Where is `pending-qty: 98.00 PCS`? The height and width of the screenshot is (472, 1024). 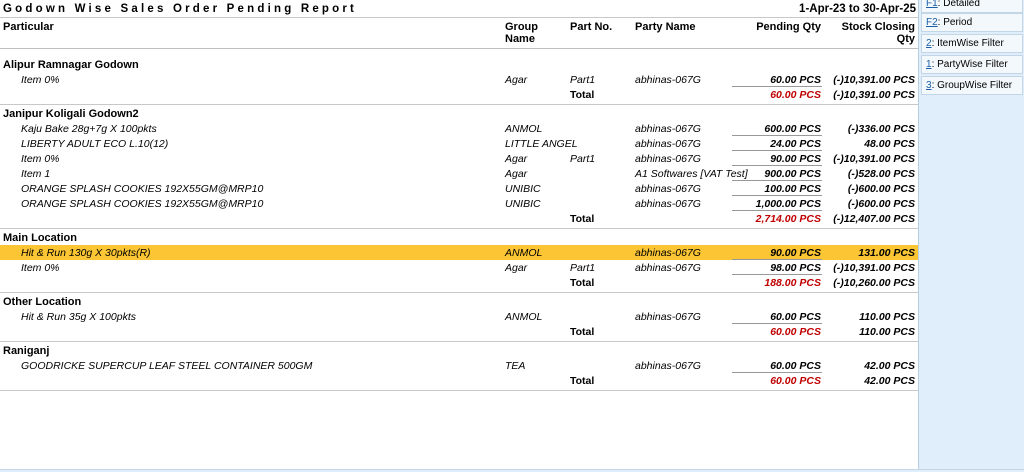
pending-qty: 98.00 PCS is located at coordinates (795, 268).